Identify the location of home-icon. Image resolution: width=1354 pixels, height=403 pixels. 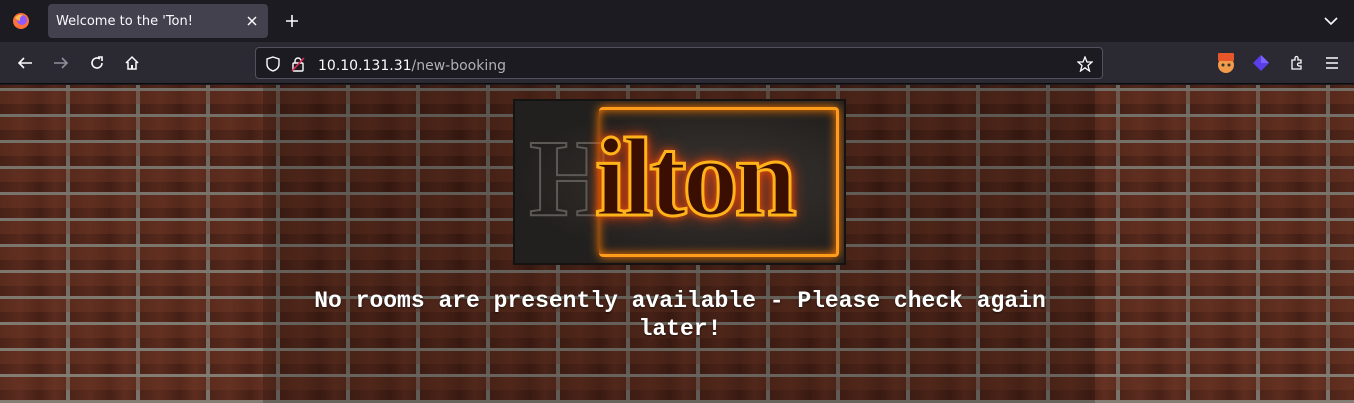
(132, 62).